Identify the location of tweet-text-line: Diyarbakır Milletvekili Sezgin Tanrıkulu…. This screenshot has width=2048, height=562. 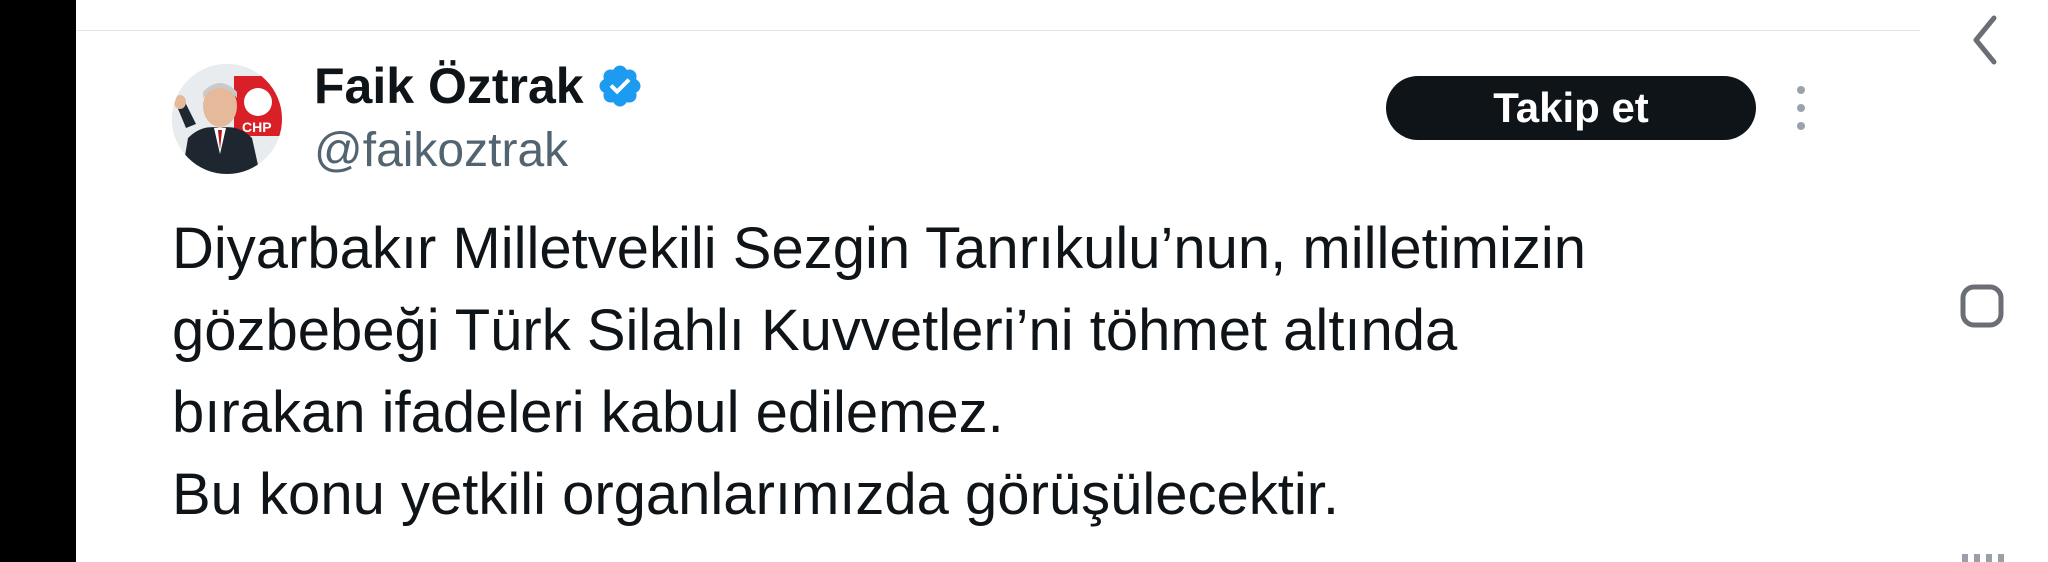
(879, 248).